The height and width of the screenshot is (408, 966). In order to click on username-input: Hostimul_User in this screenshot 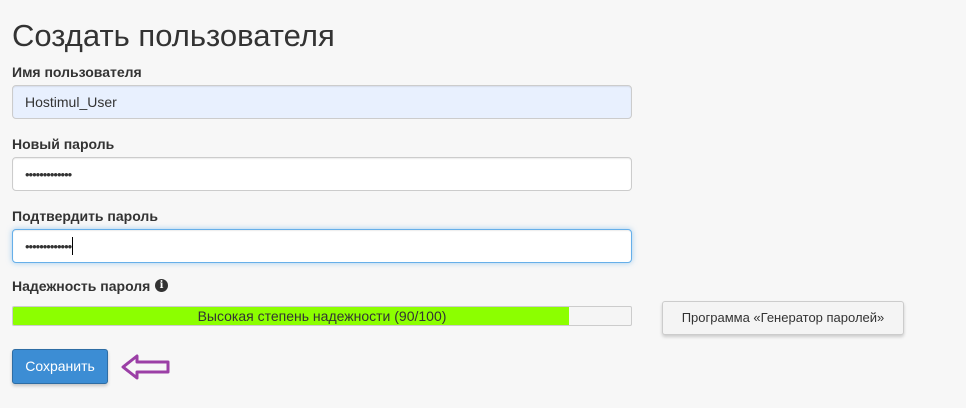, I will do `click(322, 102)`.